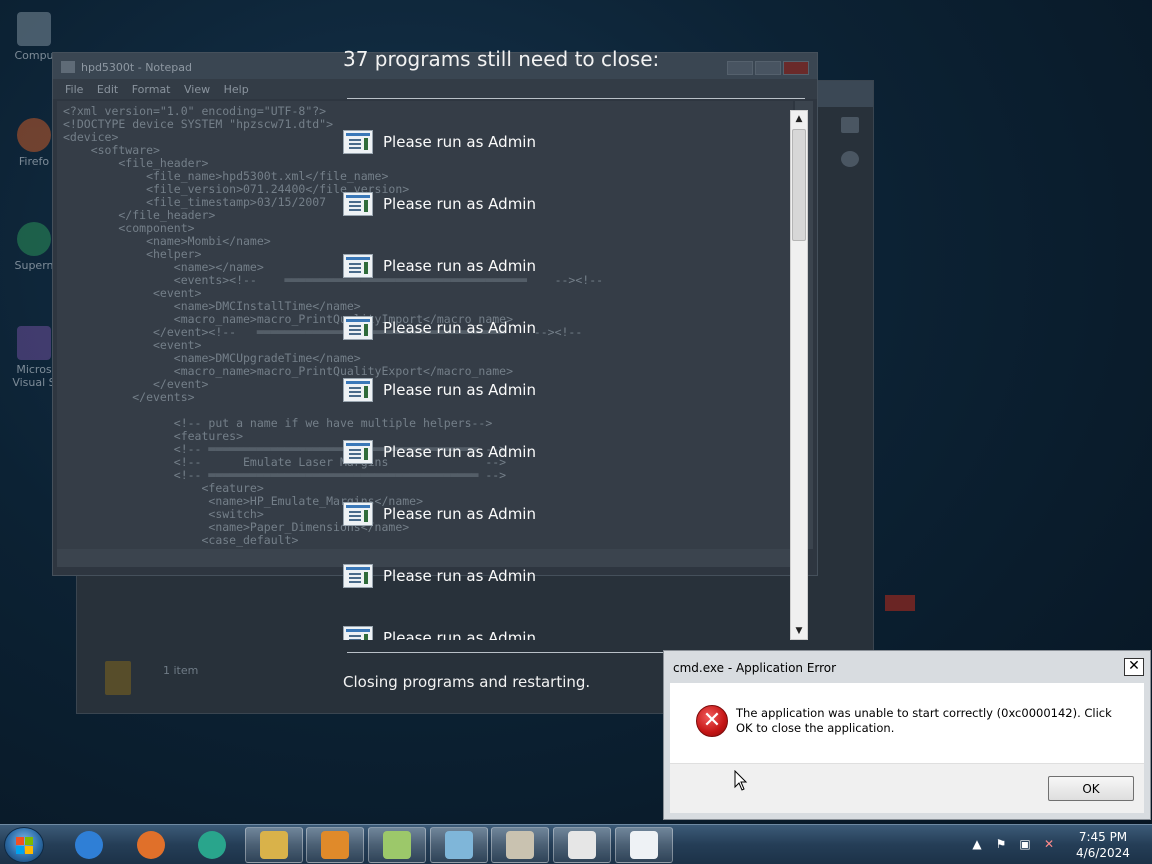 Image resolution: width=1152 pixels, height=864 pixels. I want to click on taskbar-internet-explorer-button, so click(89, 845).